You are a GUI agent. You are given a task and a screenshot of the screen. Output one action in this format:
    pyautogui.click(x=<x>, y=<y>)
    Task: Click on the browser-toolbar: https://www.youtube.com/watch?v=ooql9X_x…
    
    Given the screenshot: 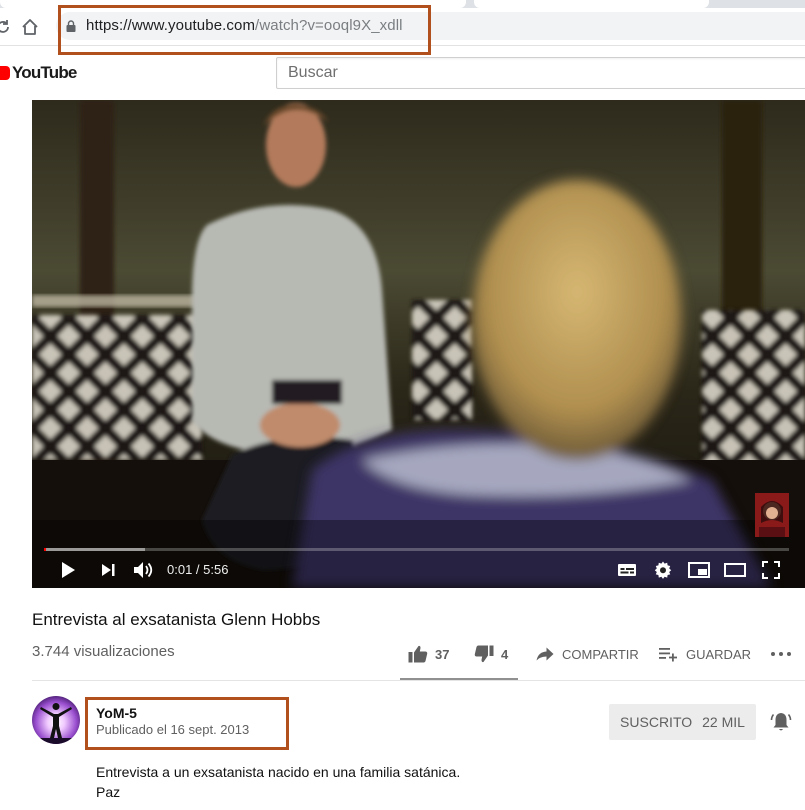 What is the action you would take?
    pyautogui.click(x=402, y=27)
    